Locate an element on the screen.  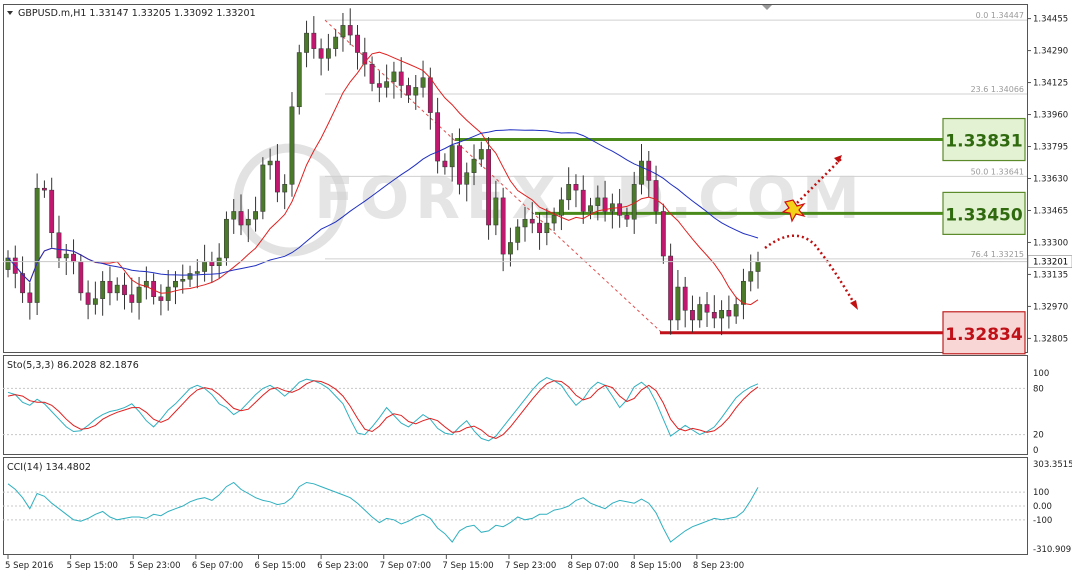
price-tick-label: 1.34125 is located at coordinates (1050, 84).